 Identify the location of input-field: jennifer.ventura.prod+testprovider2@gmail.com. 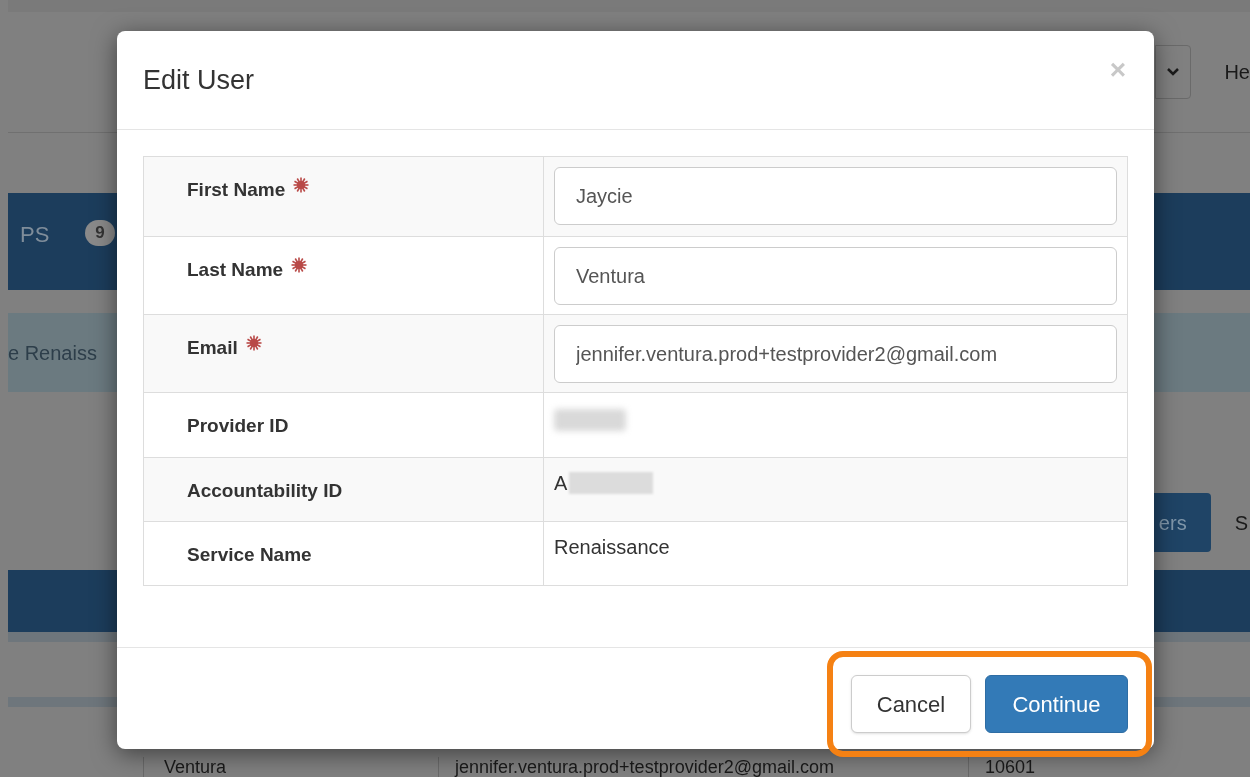
(835, 354).